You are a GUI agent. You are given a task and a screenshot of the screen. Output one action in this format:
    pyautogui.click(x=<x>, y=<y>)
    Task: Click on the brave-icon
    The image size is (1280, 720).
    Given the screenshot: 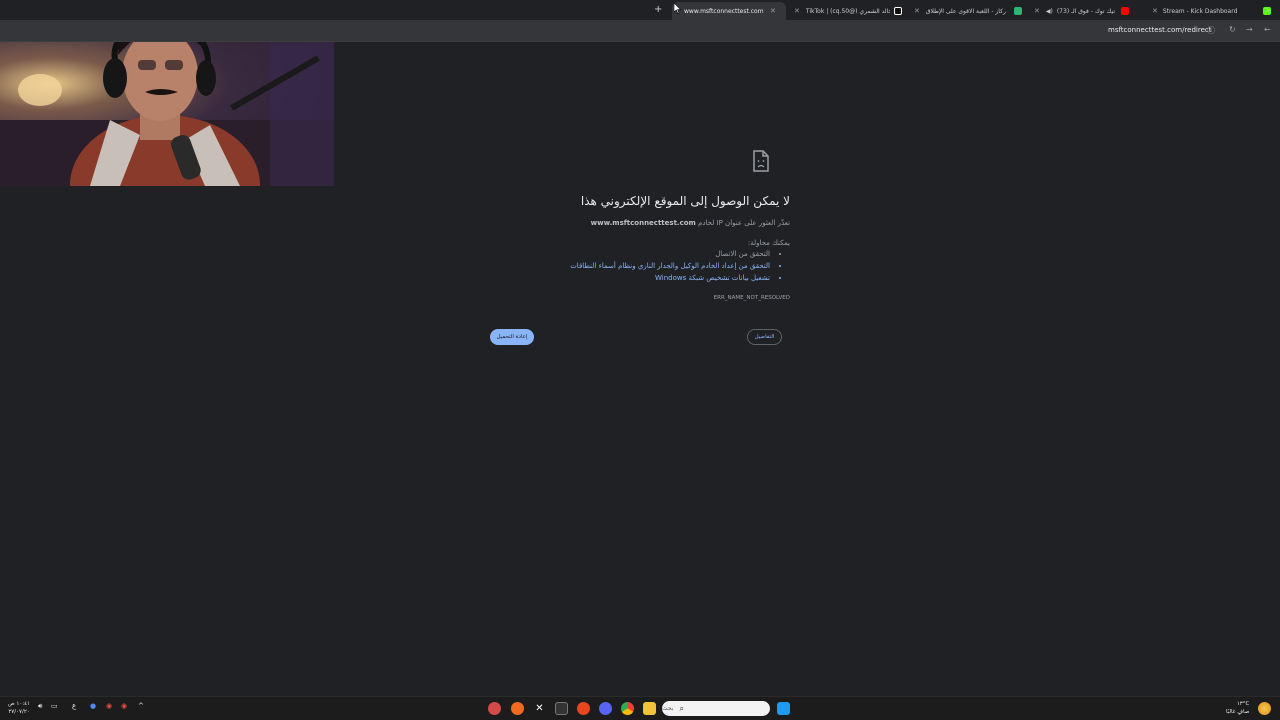 What is the action you would take?
    pyautogui.click(x=583, y=708)
    